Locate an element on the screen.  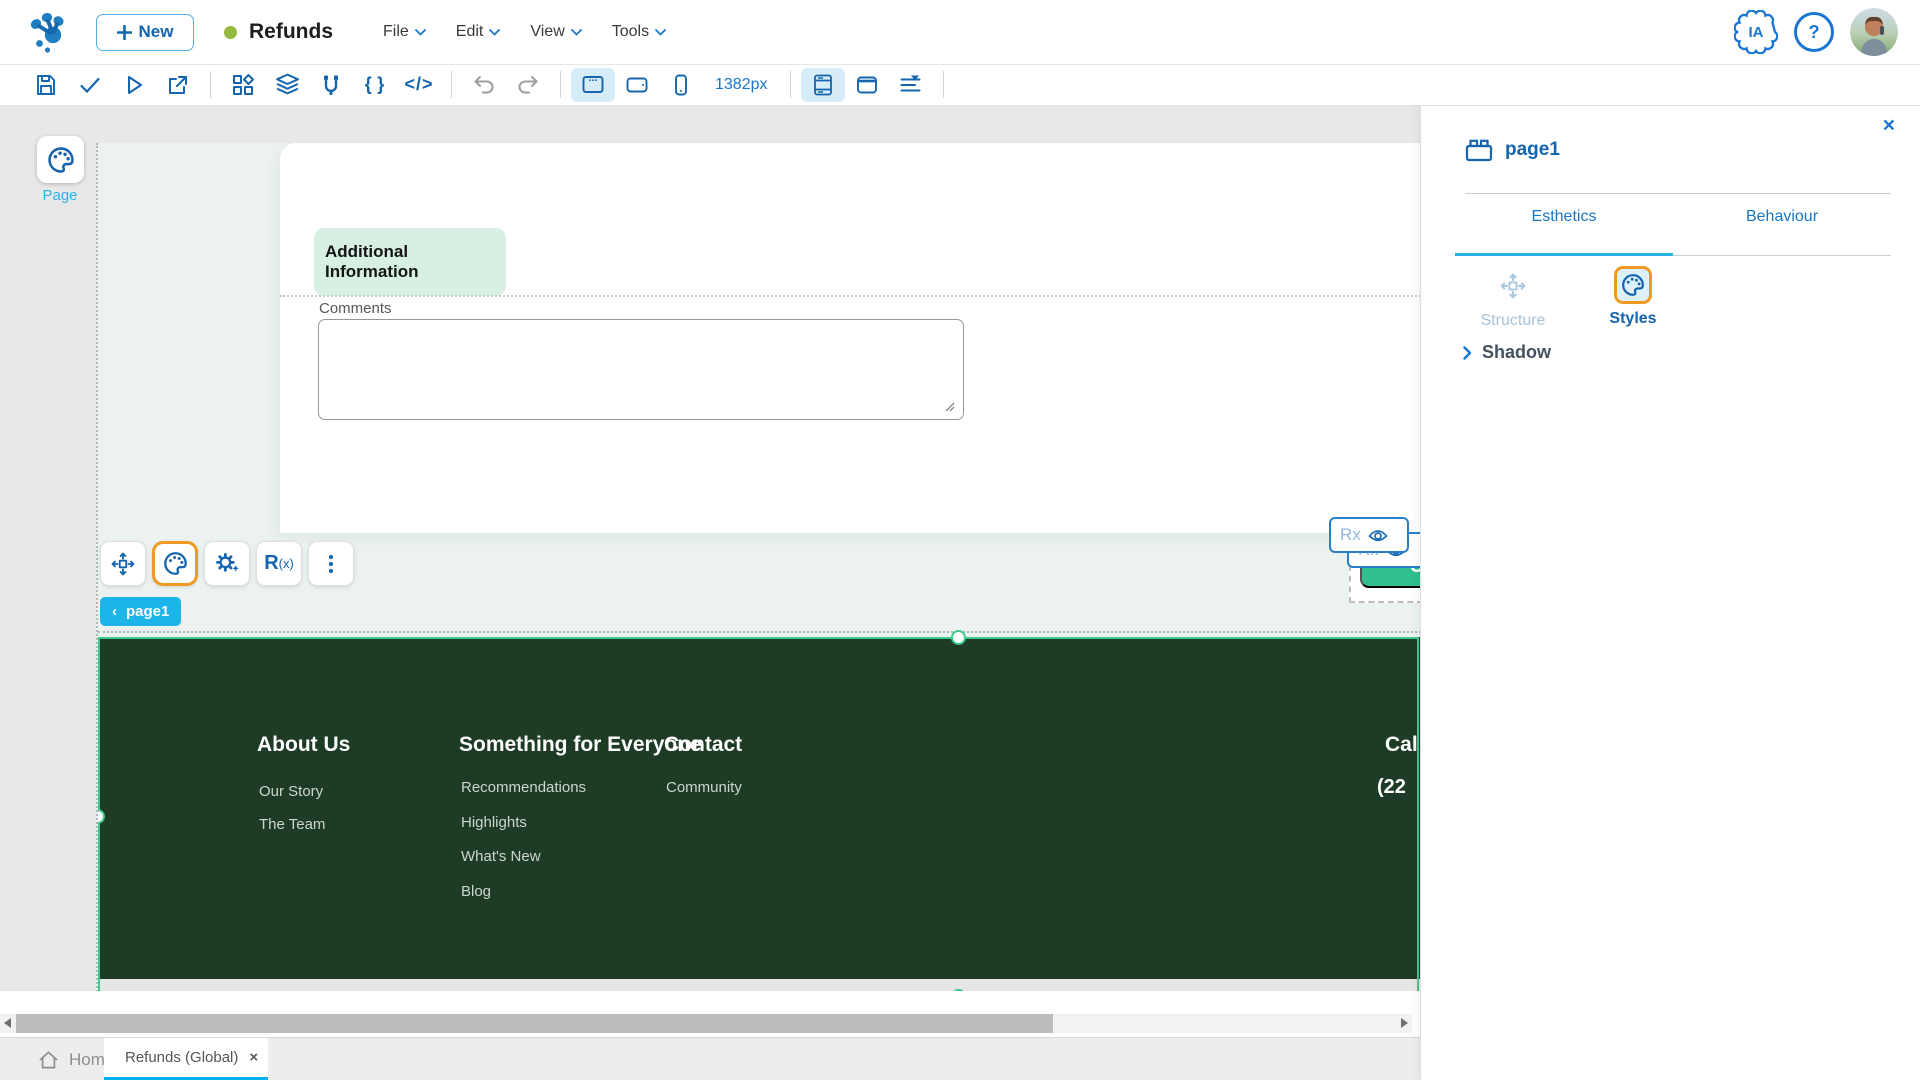
section-header-widget: Additional Information is located at coordinates (410, 262).